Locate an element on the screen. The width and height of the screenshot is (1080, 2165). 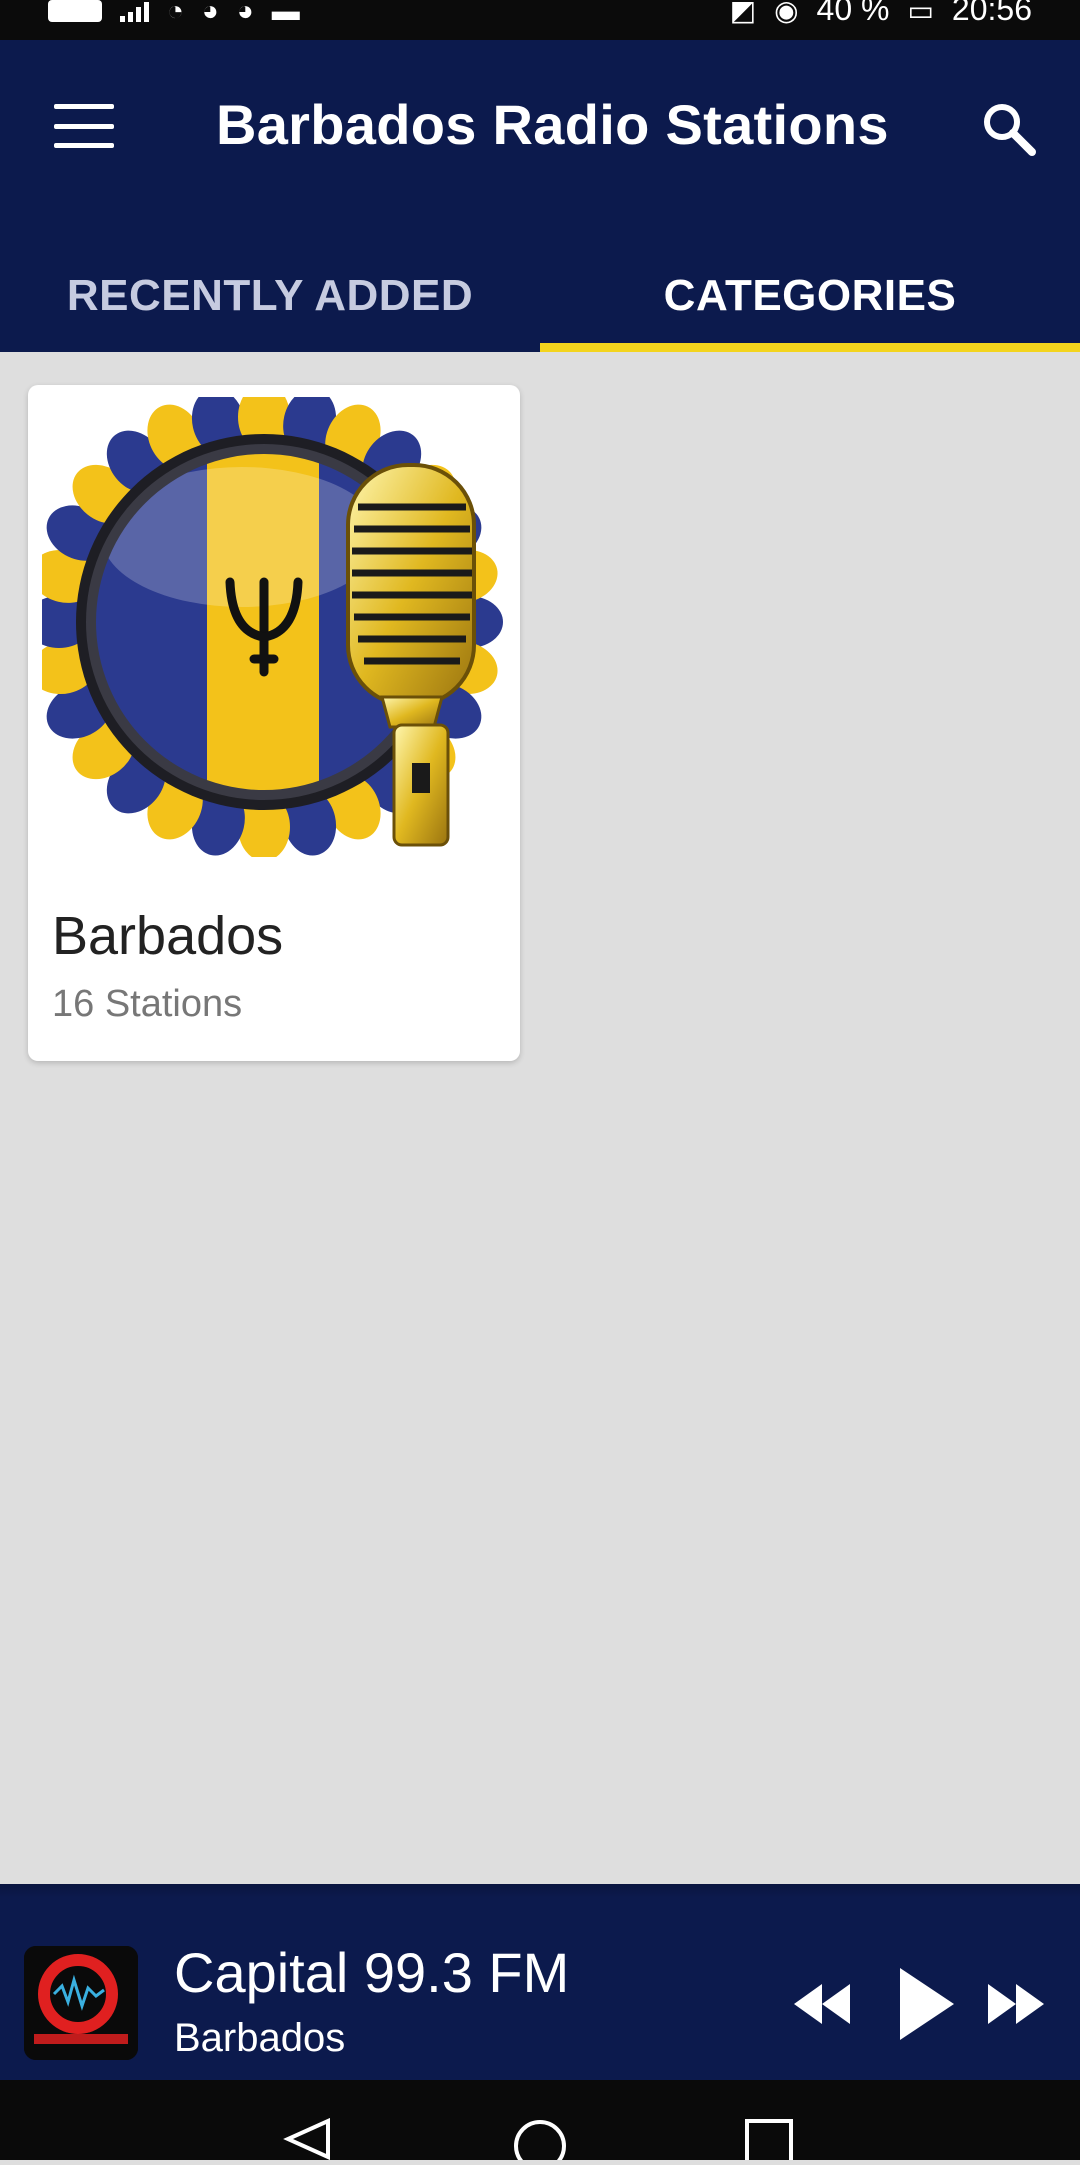
category-card-barbados: Barbados 16 Stations is located at coordinates (272, 722).